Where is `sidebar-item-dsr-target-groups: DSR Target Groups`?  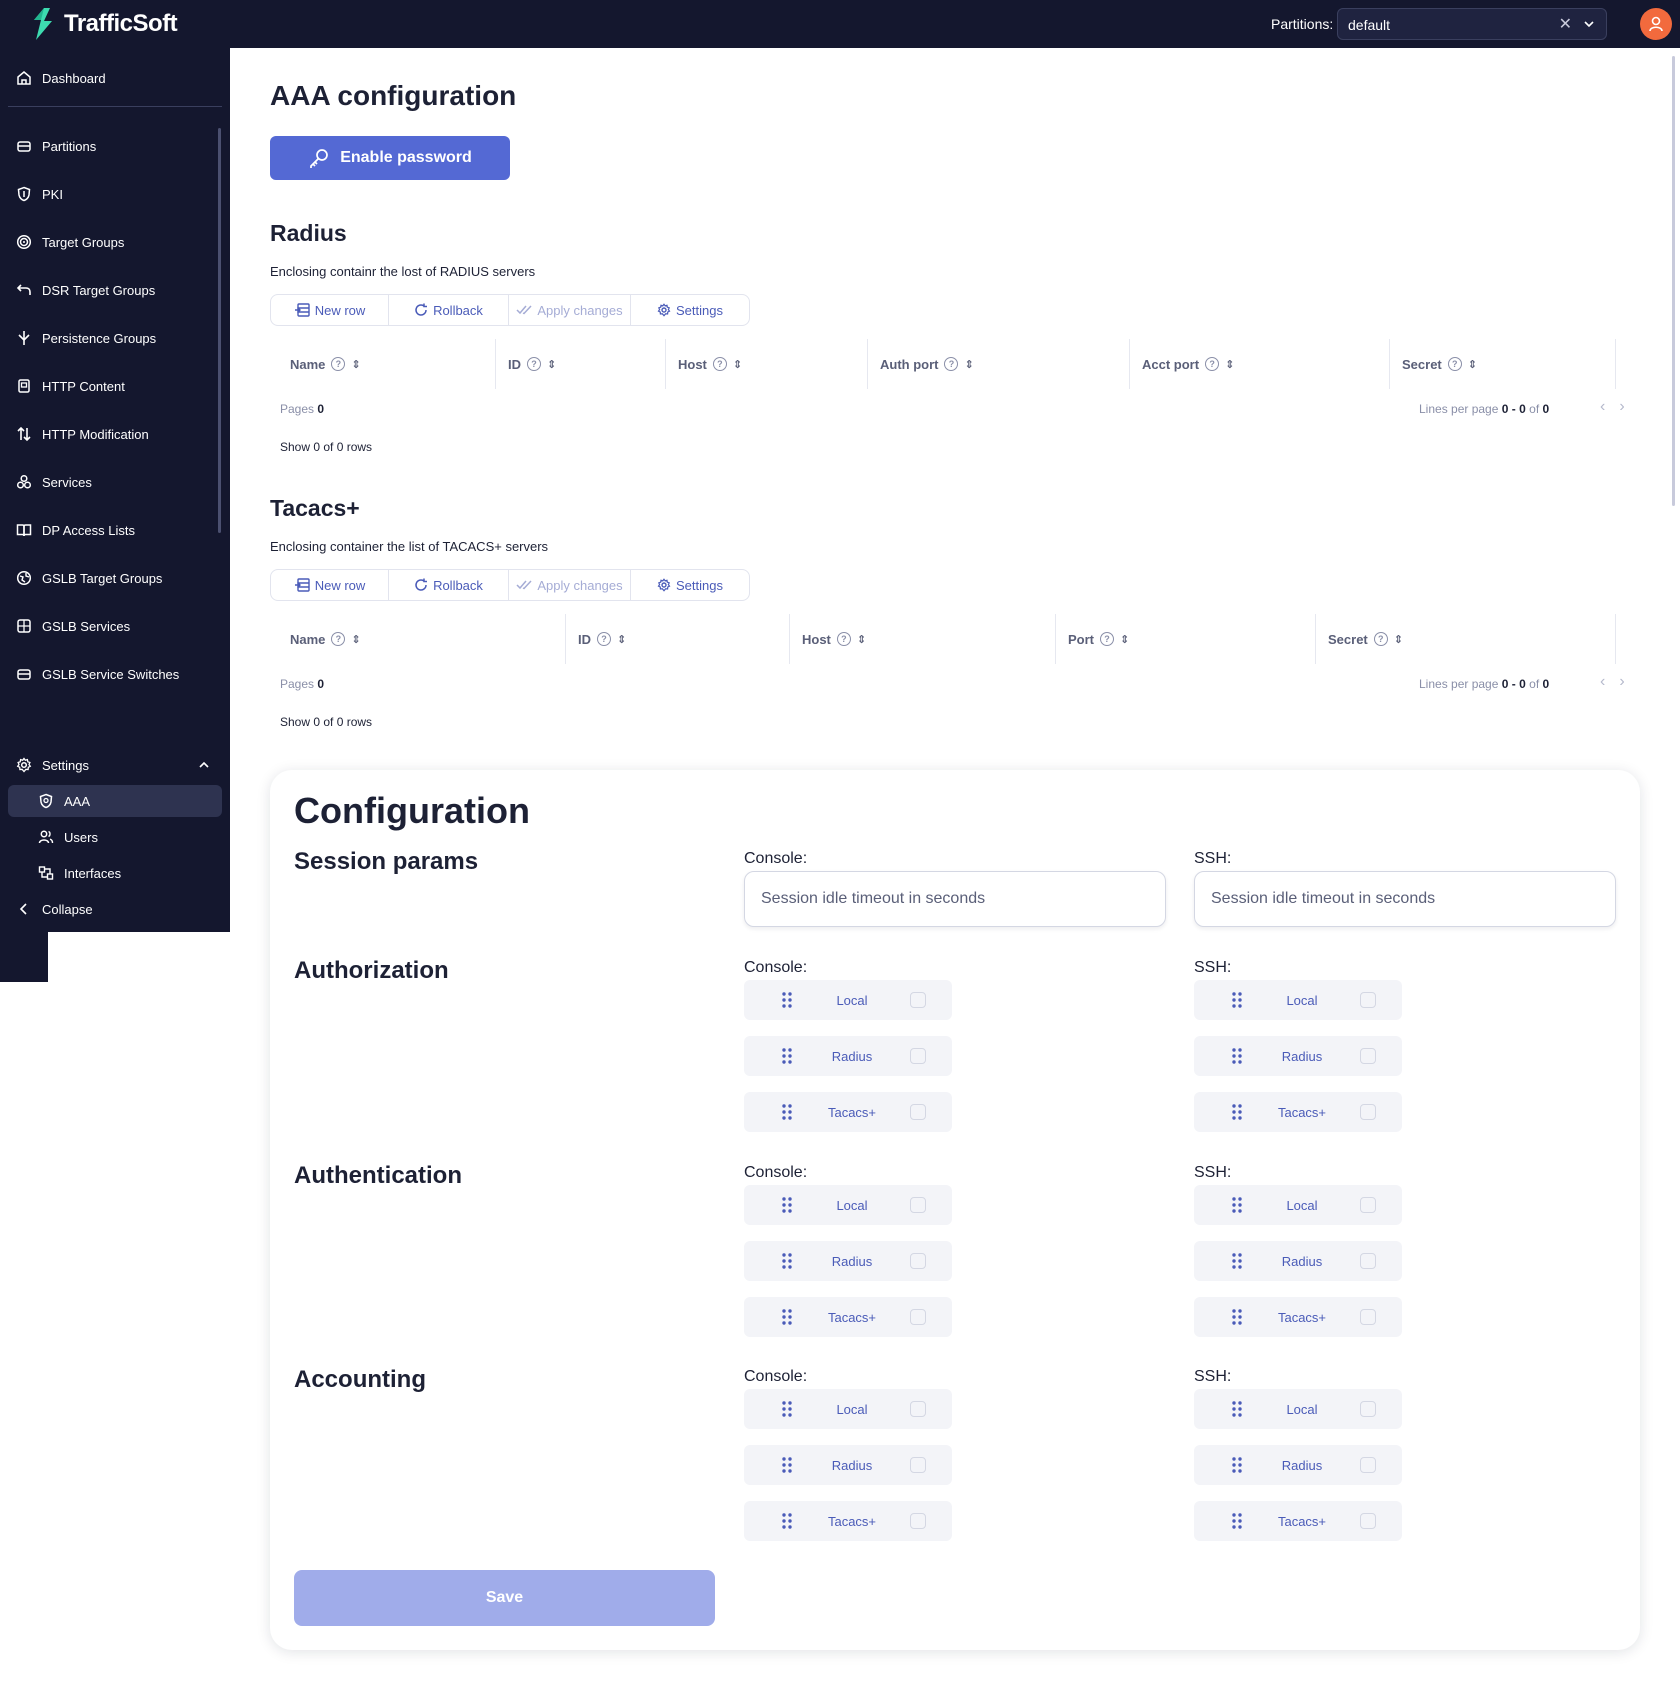
sidebar-item-dsr-target-groups: DSR Target Groups is located at coordinates (115, 290).